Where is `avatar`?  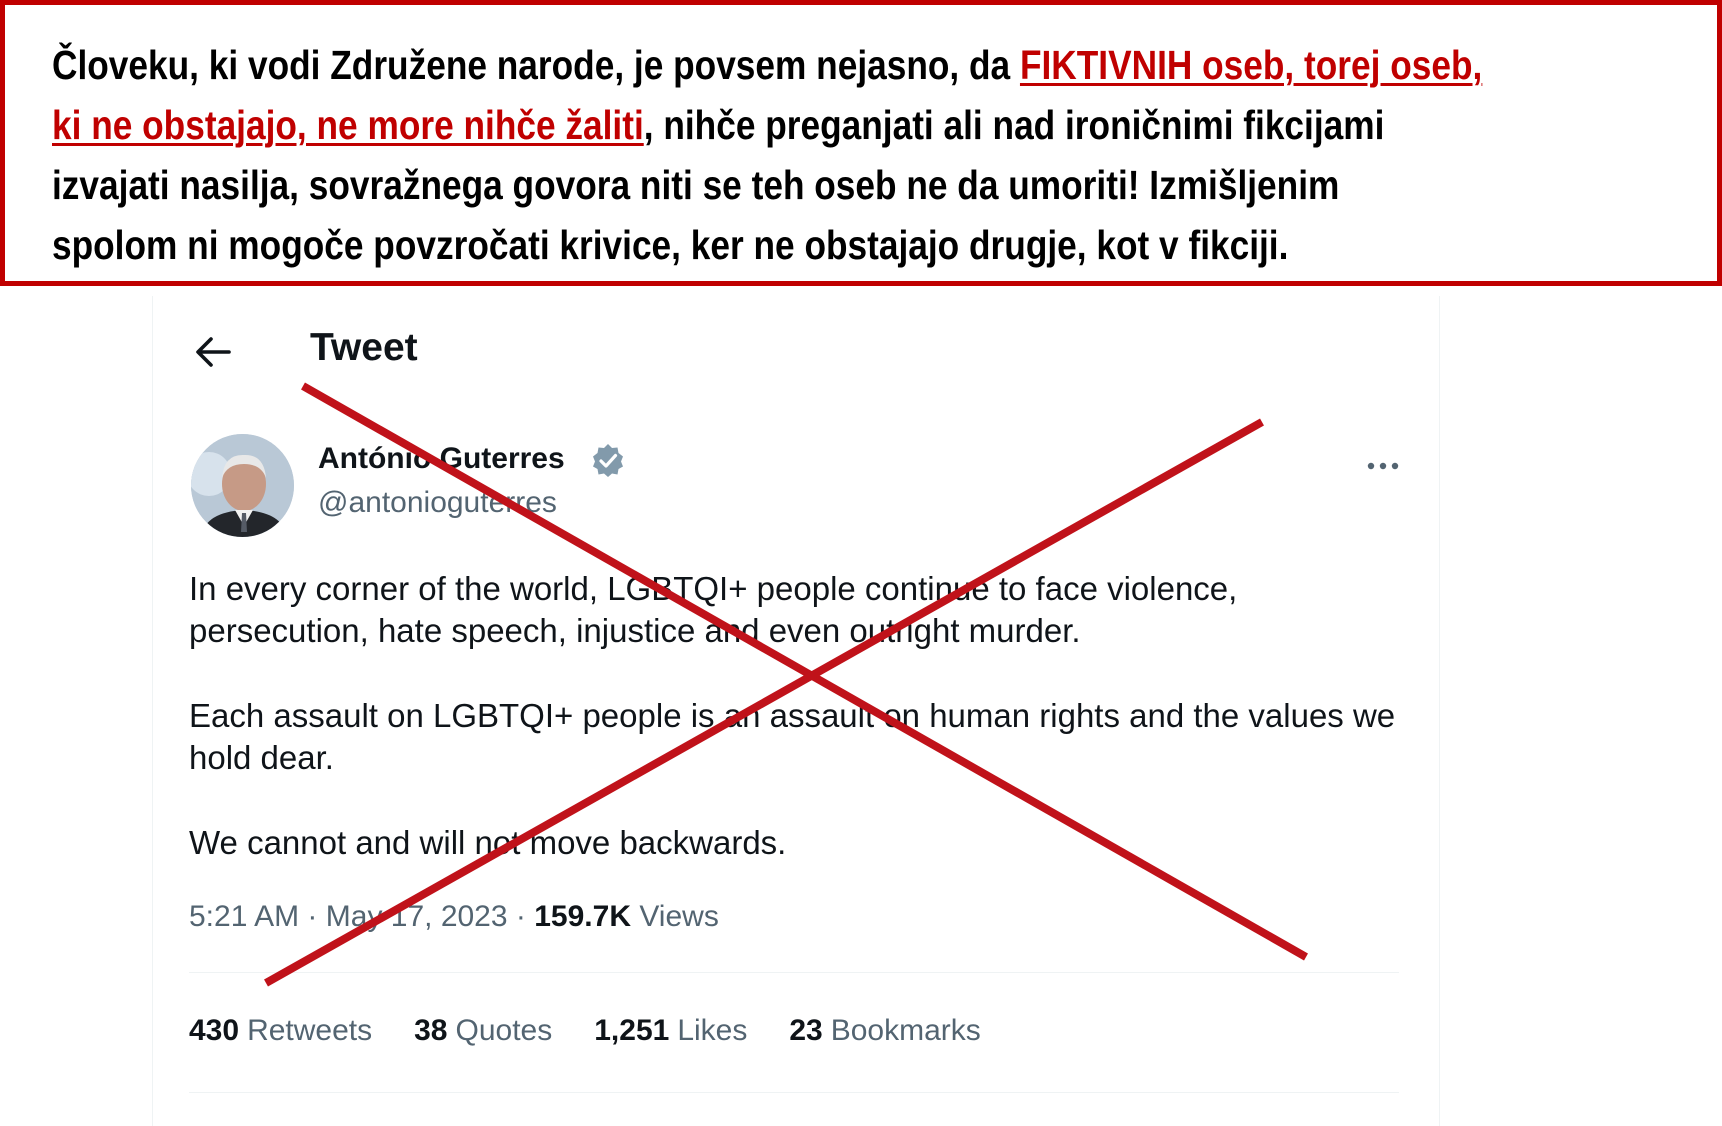
avatar is located at coordinates (242, 485).